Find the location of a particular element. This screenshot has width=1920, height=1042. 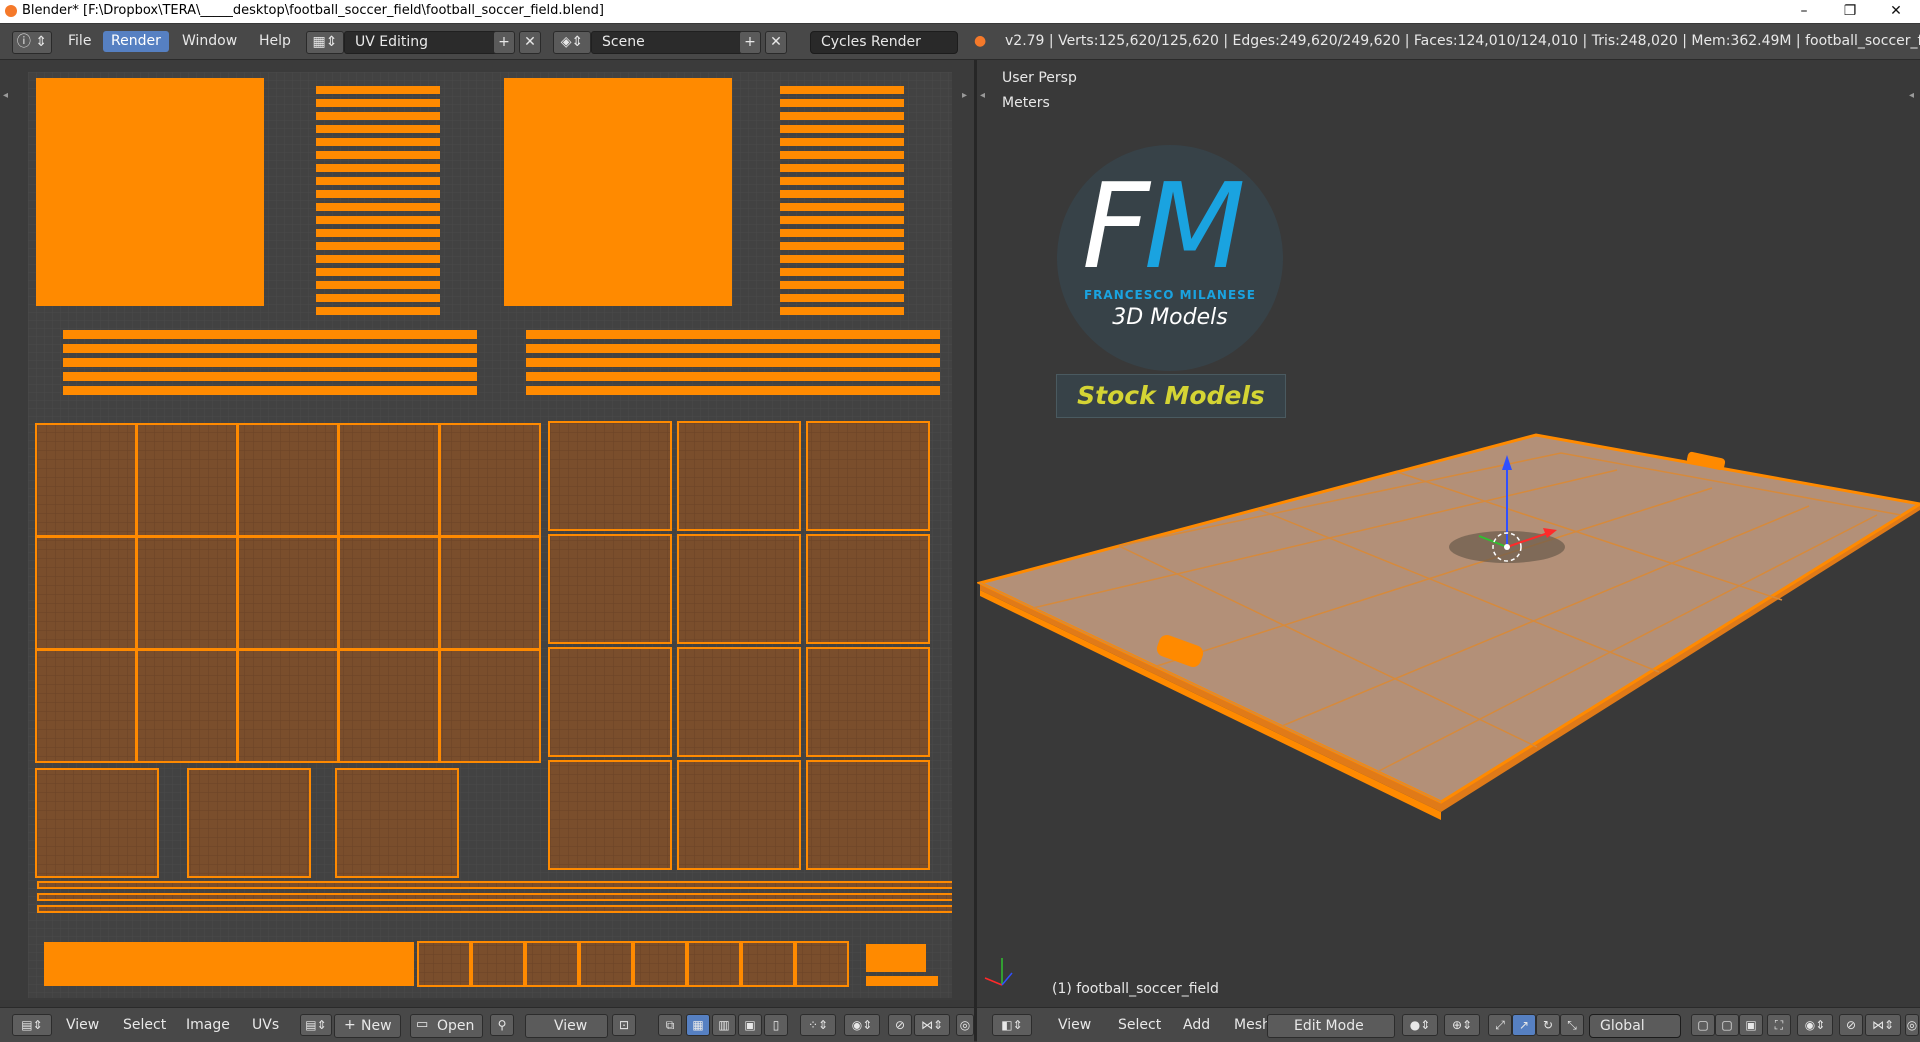

vertex-select-icon: ▦ is located at coordinates (698, 1025).